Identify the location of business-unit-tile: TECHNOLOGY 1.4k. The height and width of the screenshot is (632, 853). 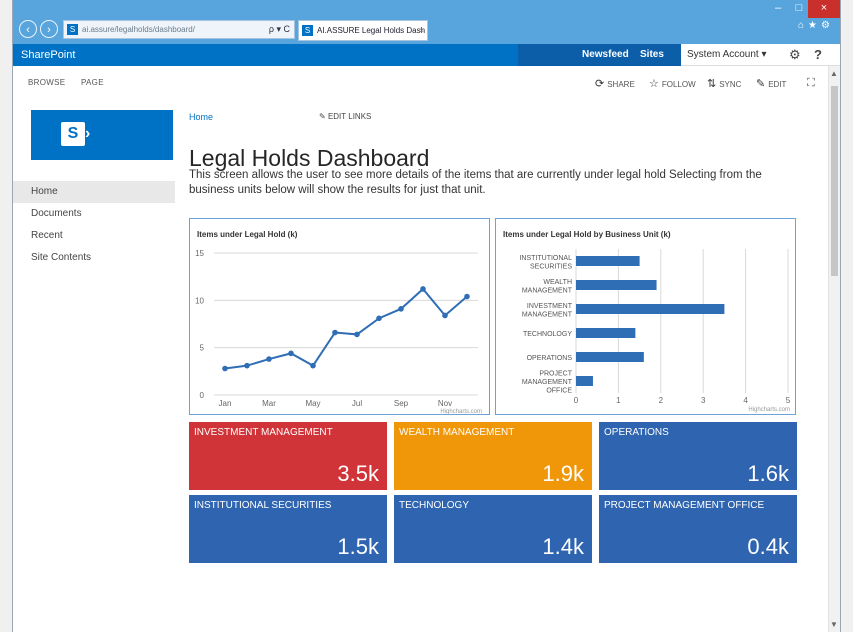
(493, 529).